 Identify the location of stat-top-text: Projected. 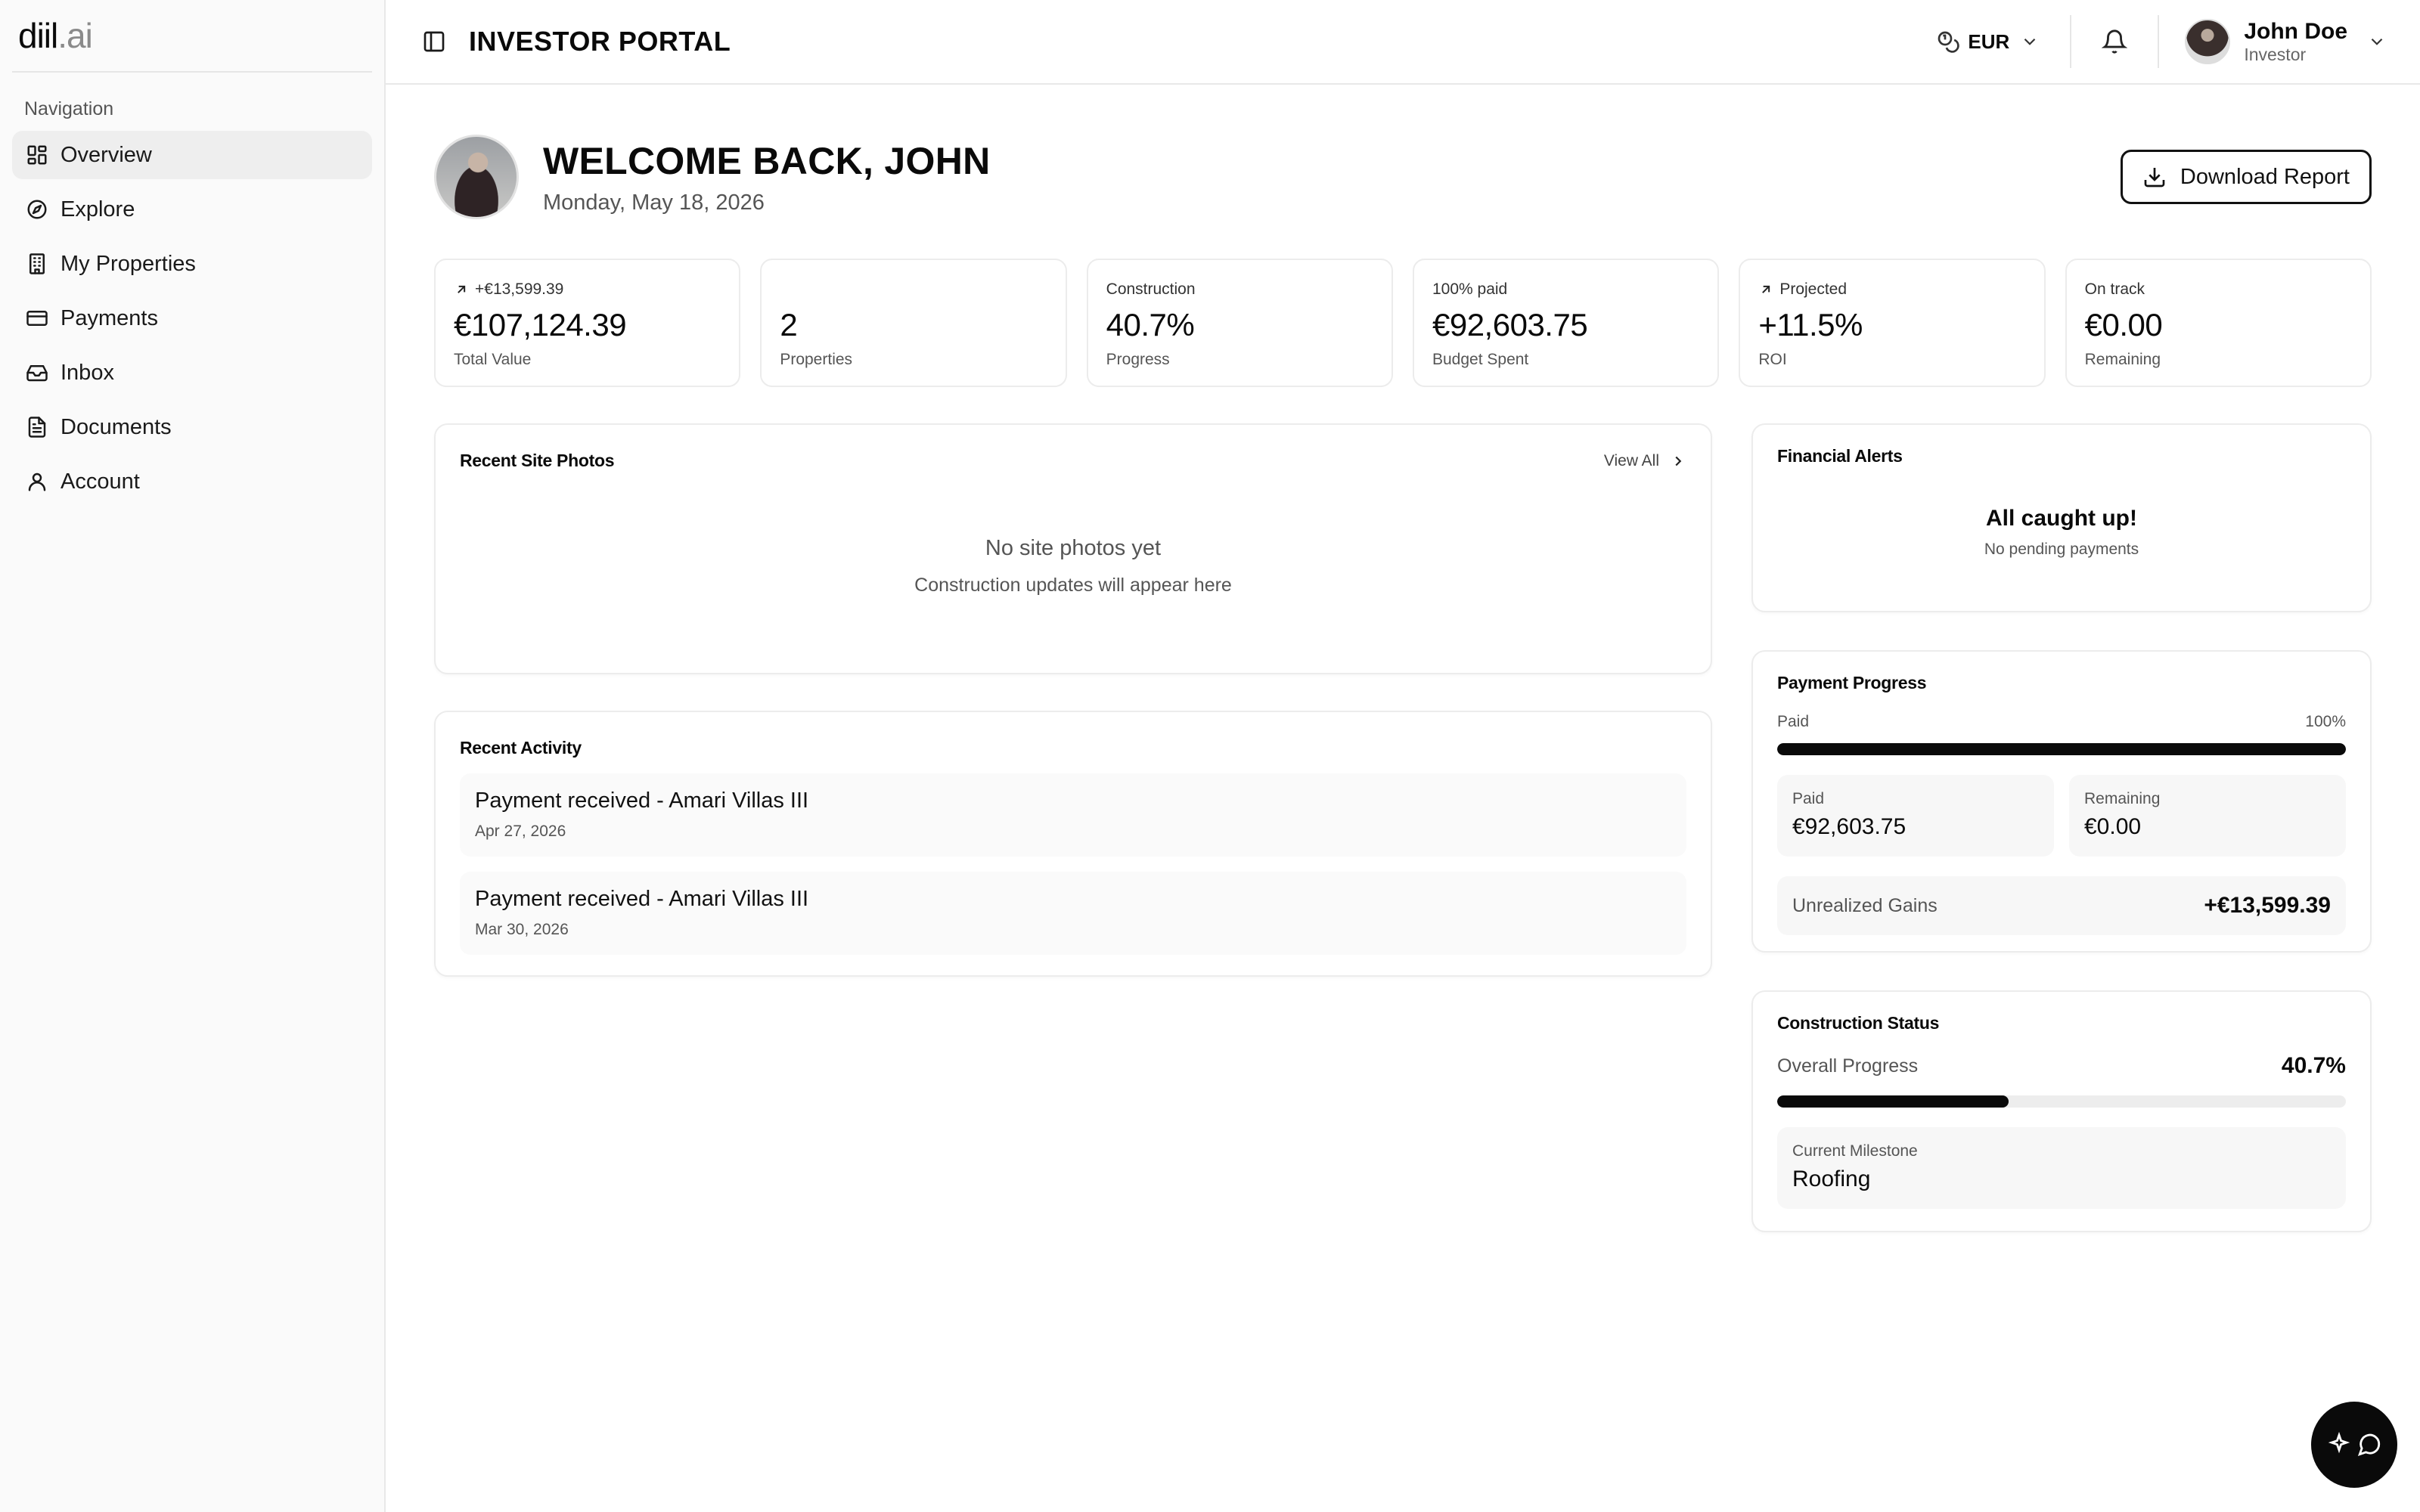
(1813, 289).